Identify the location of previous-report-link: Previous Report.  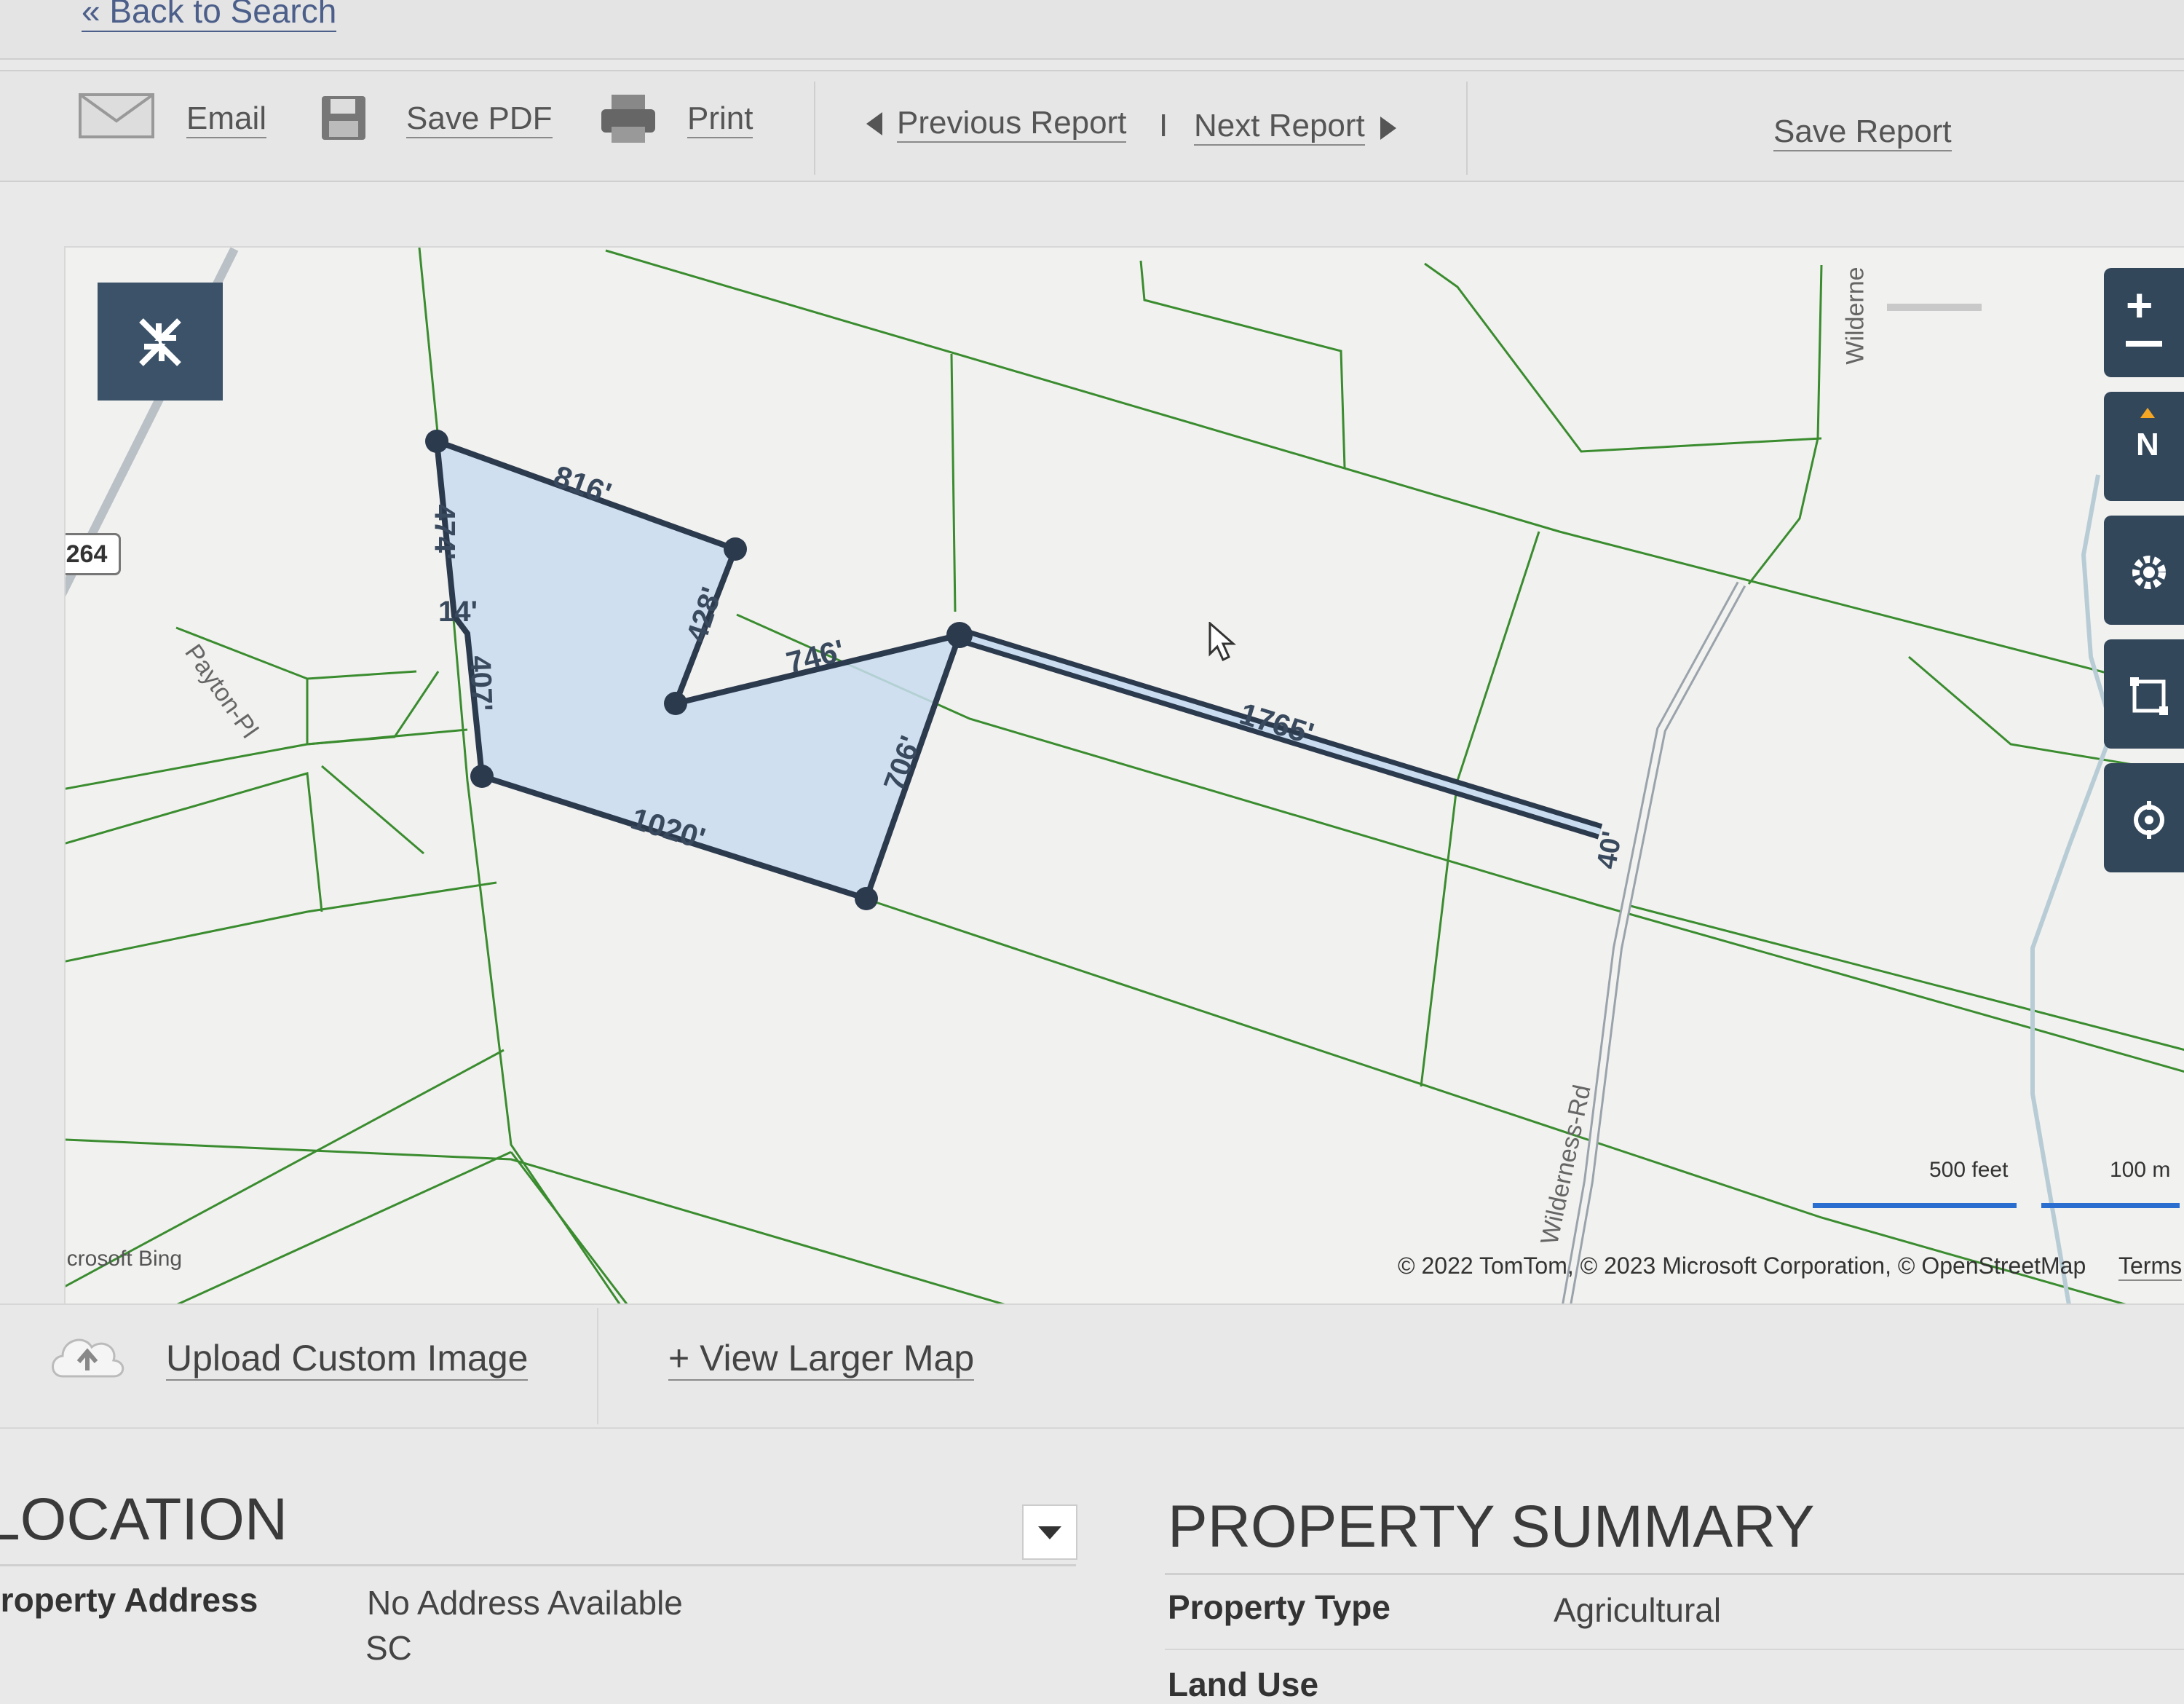
(1012, 124).